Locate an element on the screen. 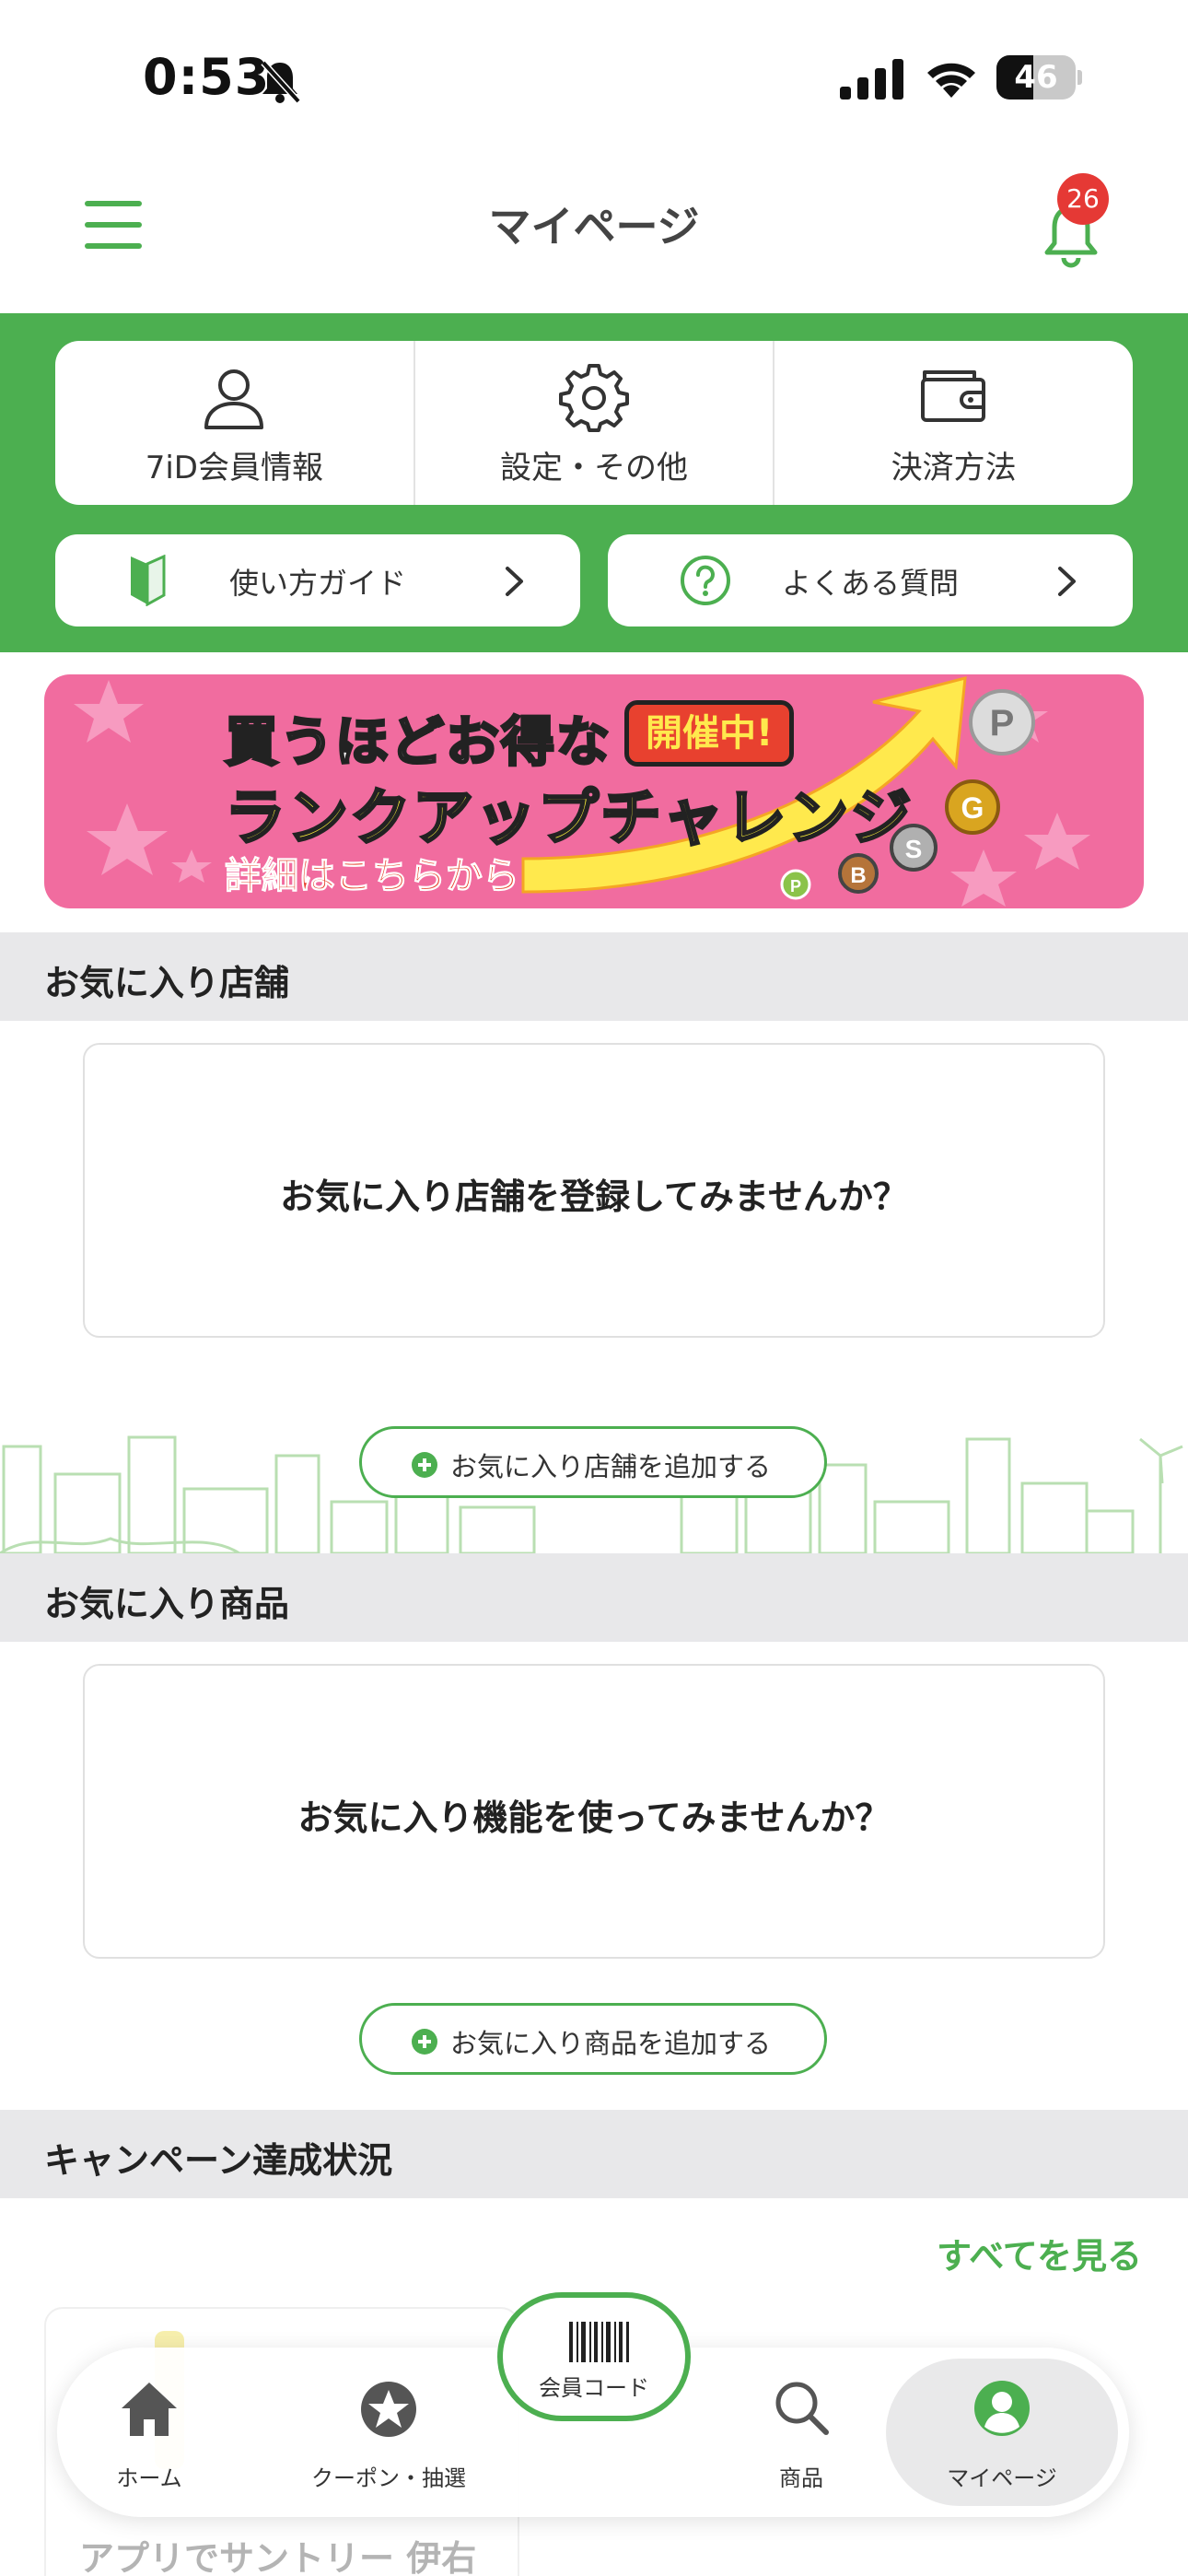  faq-button: よくある質問 is located at coordinates (870, 580).